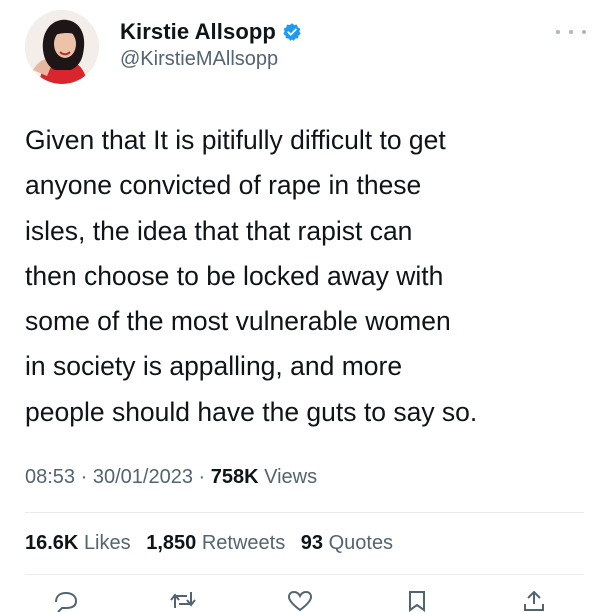  Describe the element at coordinates (183, 600) in the screenshot. I see `retweet-icon` at that location.